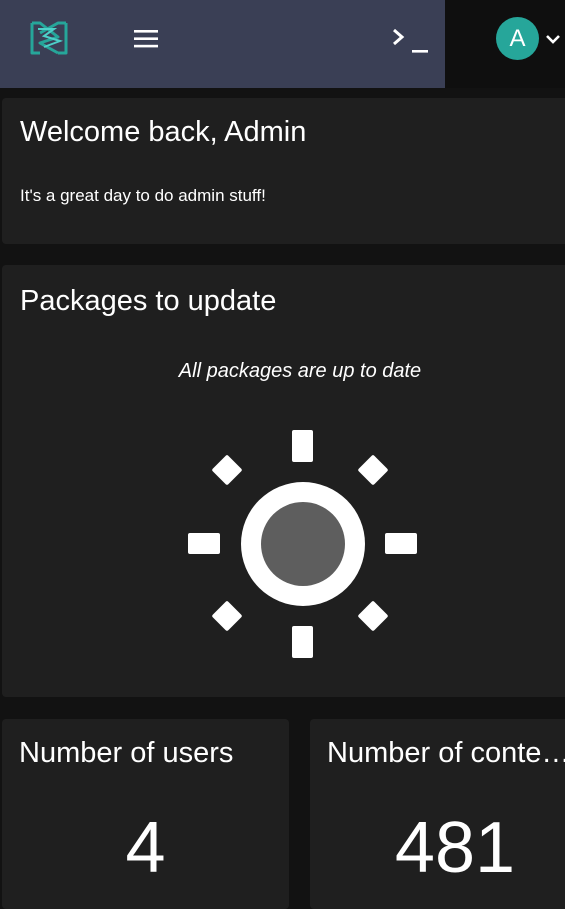 The image size is (565, 909). Describe the element at coordinates (300, 371) in the screenshot. I see `packages-status-message: All packages are up to date` at that location.